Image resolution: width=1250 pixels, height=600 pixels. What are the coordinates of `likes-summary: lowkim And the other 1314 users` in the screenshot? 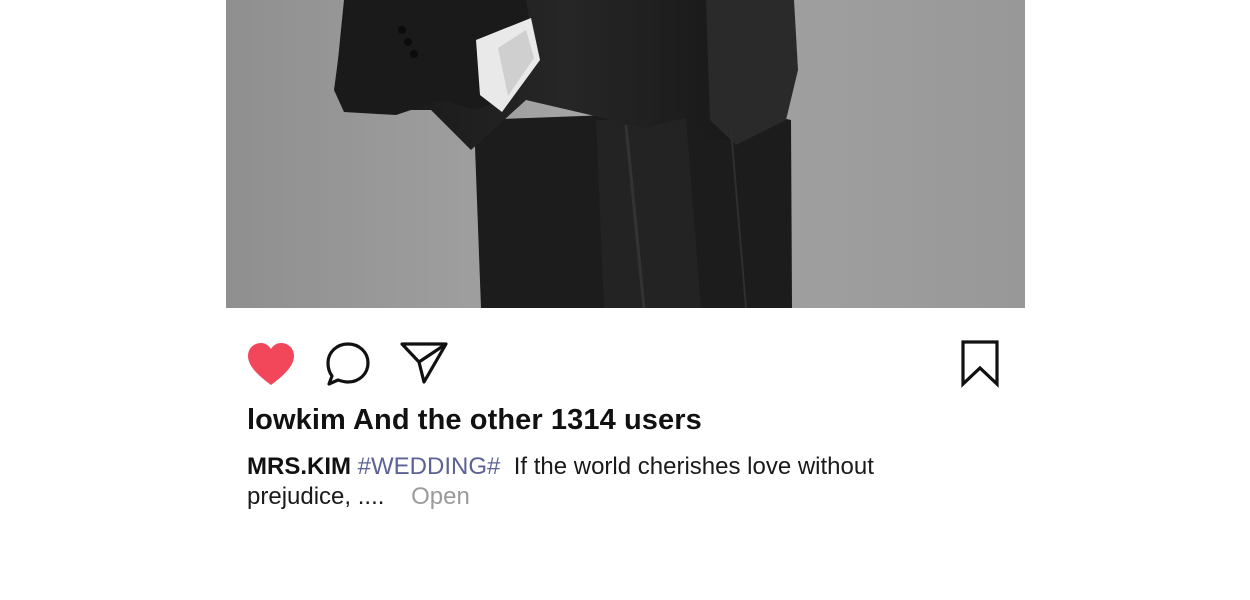 It's located at (474, 420).